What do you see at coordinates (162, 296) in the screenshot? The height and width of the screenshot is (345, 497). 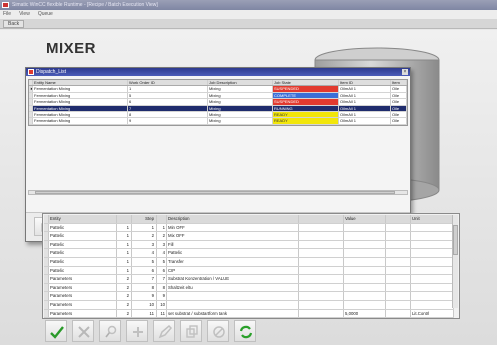 I see `table-cell: 9` at bounding box center [162, 296].